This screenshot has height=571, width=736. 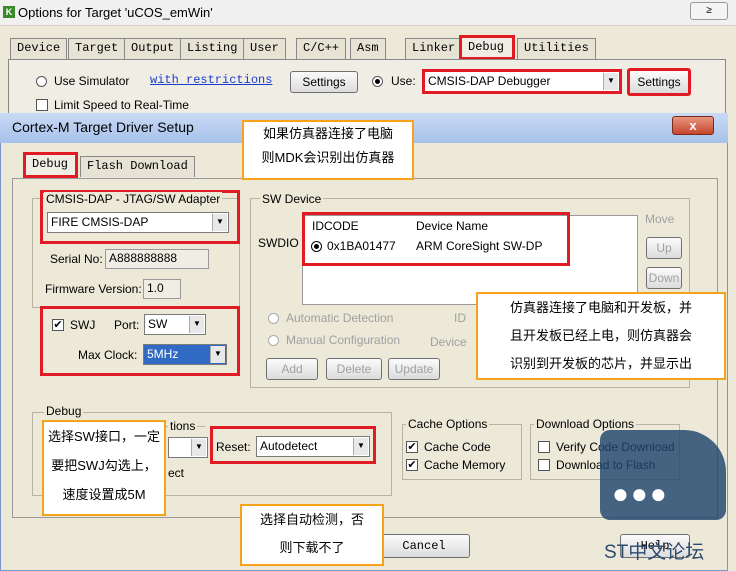 I want to click on max-clock-label: Max Clock:, so click(x=108, y=355).